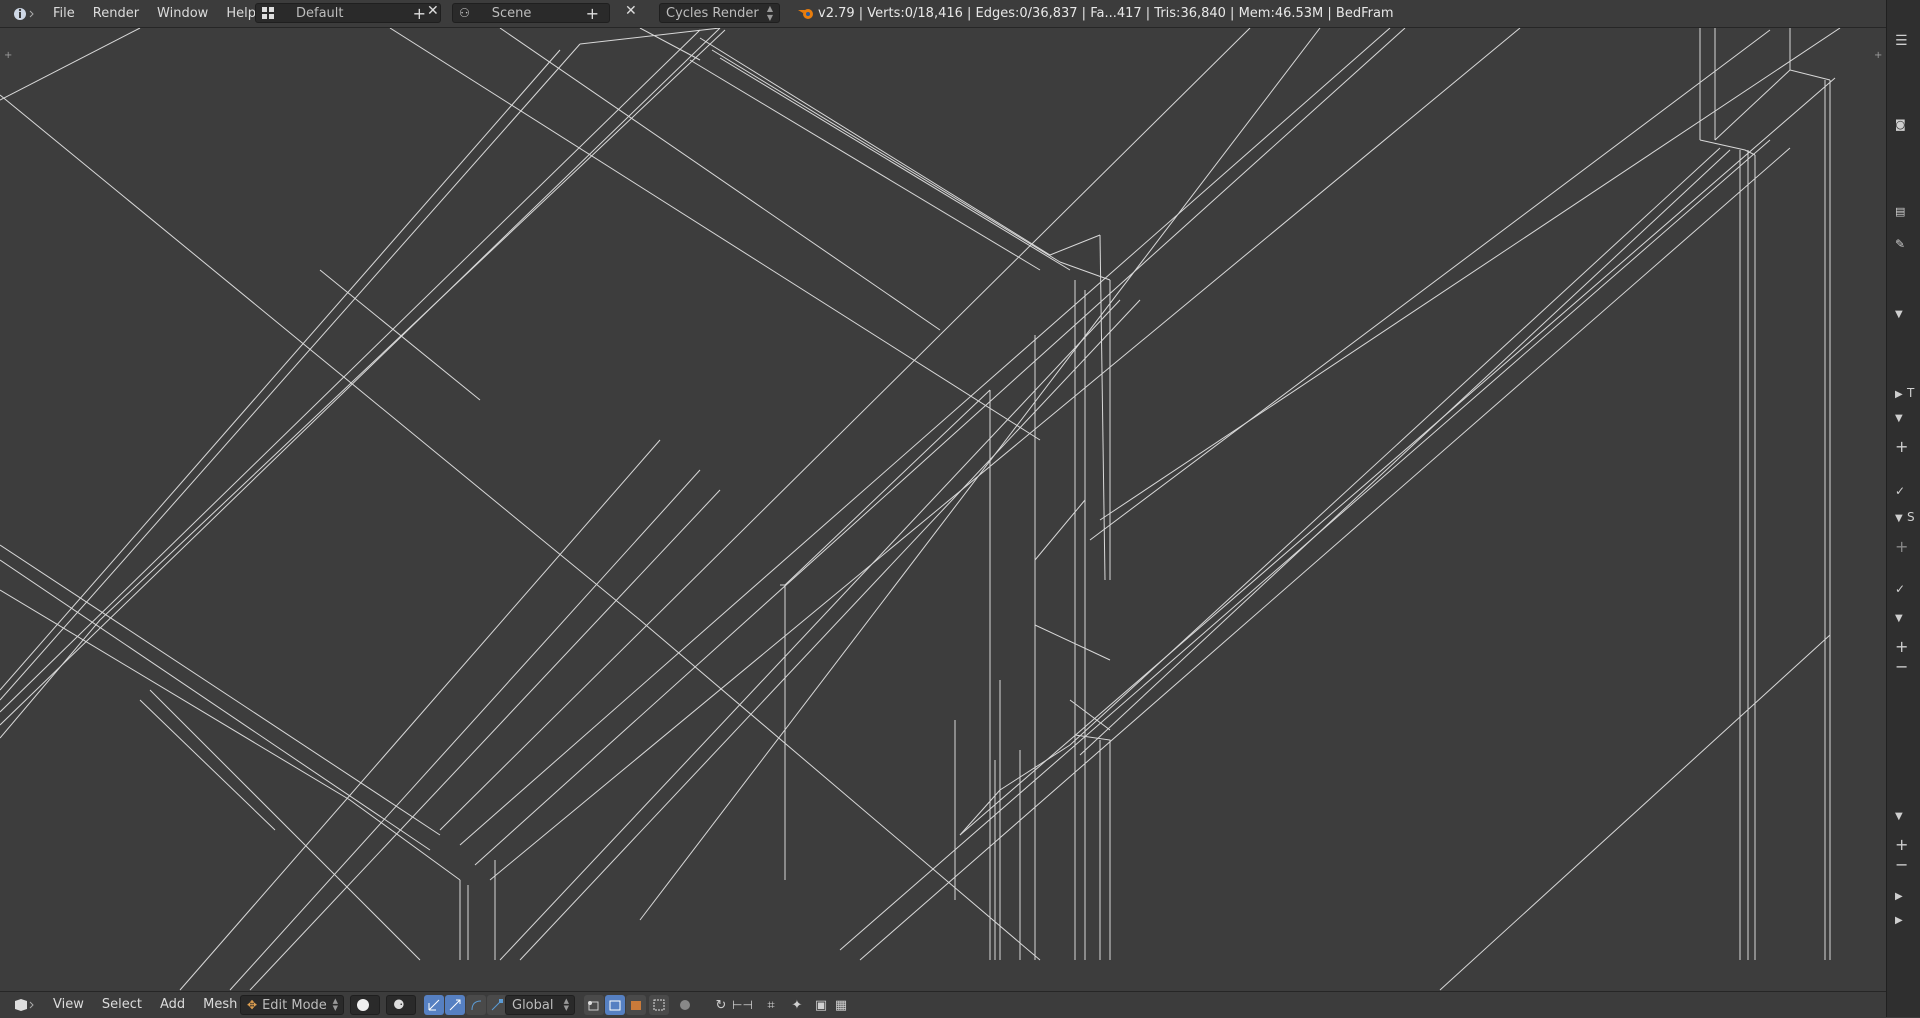 This screenshot has height=1018, width=1920. Describe the element at coordinates (821, 1005) in the screenshot. I see `opengl-render-icon: ▣` at that location.